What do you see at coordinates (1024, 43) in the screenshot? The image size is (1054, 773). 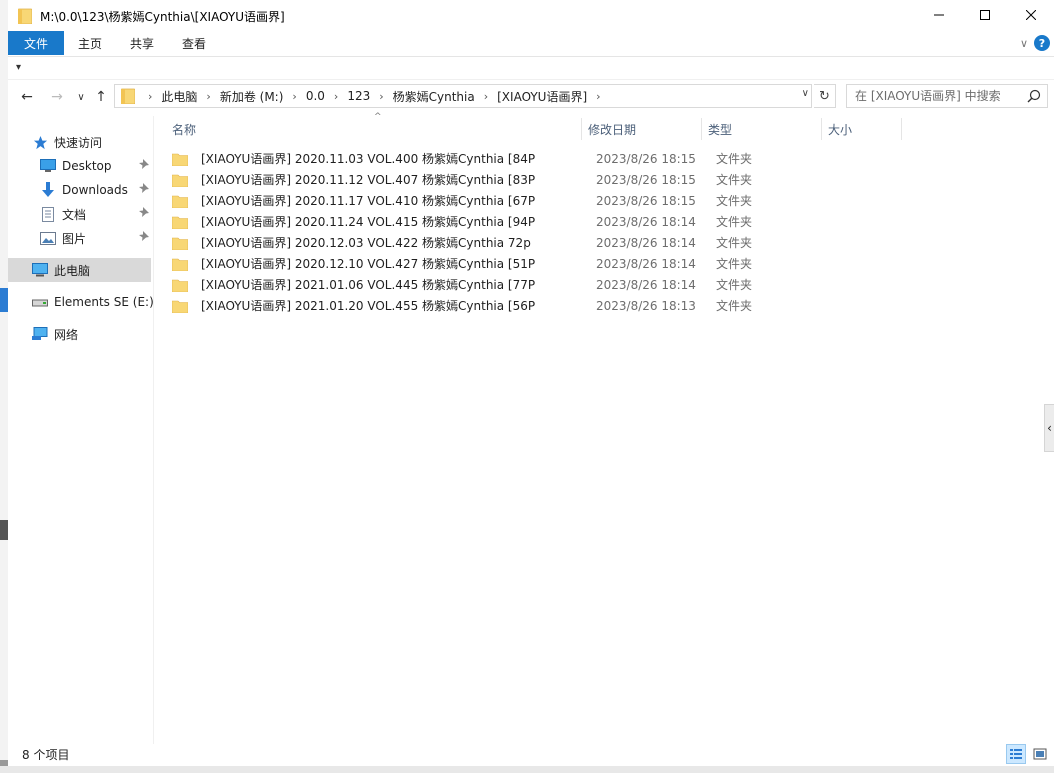 I see `expand-ribbon-button: ∨` at bounding box center [1024, 43].